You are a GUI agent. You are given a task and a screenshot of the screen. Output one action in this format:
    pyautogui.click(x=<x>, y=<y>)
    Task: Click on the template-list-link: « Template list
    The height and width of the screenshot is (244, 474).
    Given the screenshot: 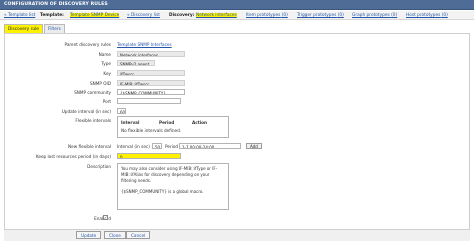 What is the action you would take?
    pyautogui.click(x=19, y=15)
    